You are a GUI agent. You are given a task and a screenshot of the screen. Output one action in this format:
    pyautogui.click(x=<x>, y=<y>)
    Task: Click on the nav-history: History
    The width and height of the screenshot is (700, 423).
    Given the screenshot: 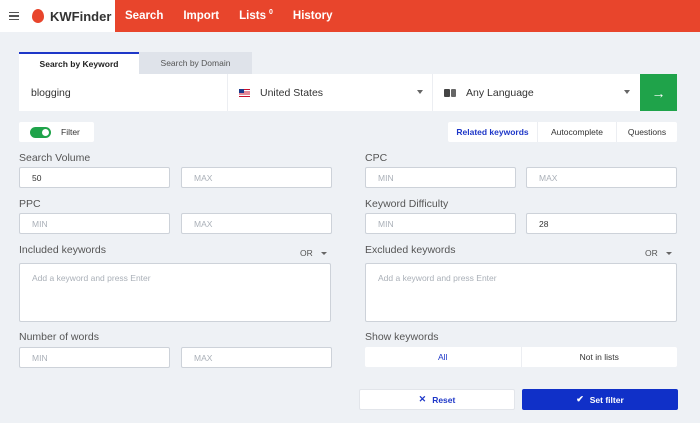 What is the action you would take?
    pyautogui.click(x=313, y=16)
    